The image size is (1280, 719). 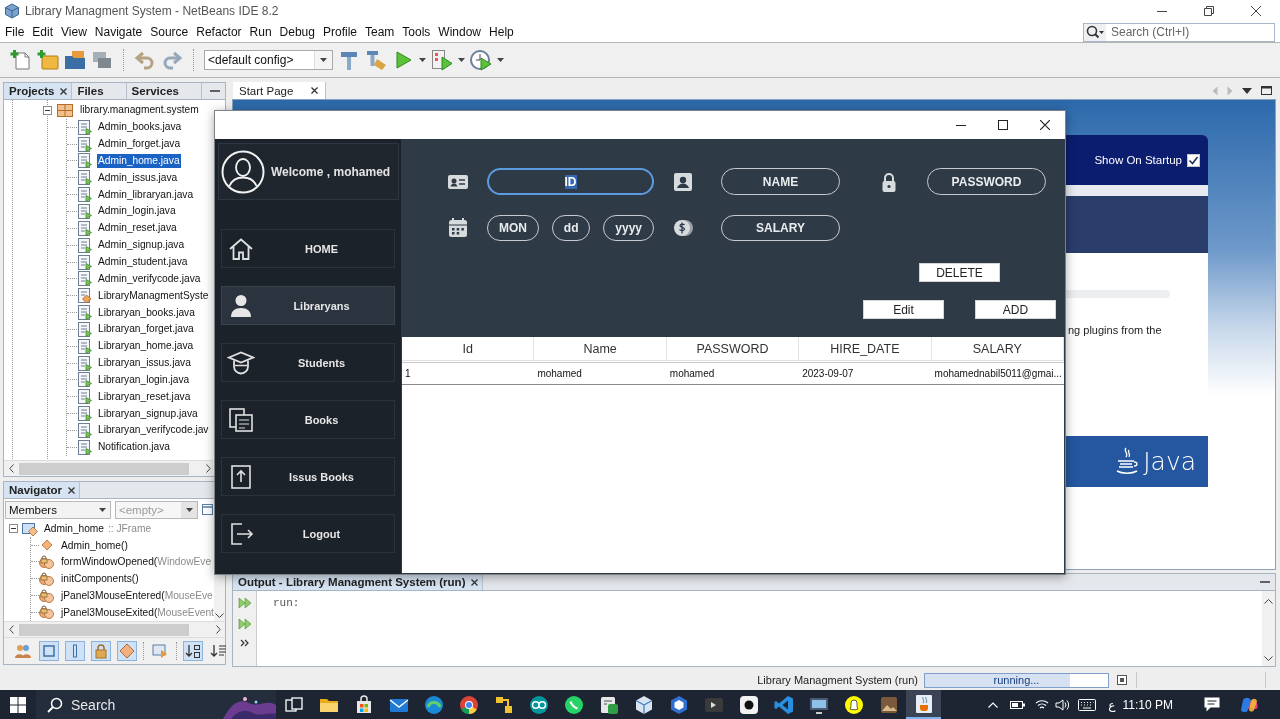 I want to click on column-header: SALARY, so click(x=997, y=348).